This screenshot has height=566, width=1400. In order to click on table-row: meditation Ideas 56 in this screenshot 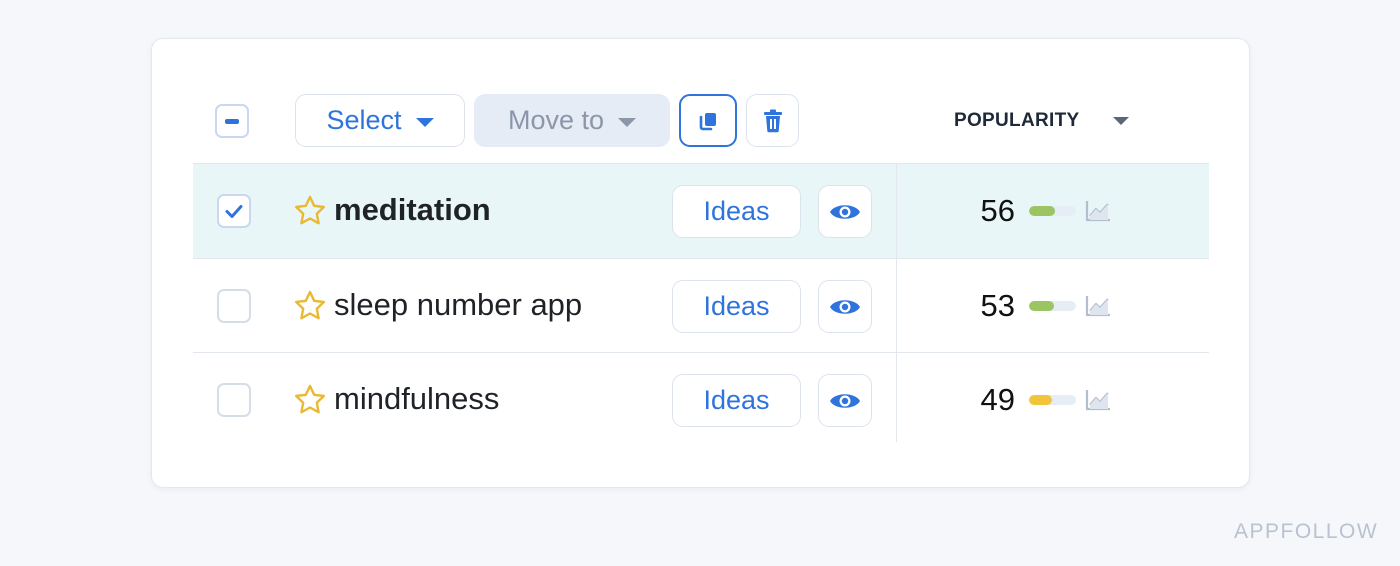, I will do `click(701, 211)`.